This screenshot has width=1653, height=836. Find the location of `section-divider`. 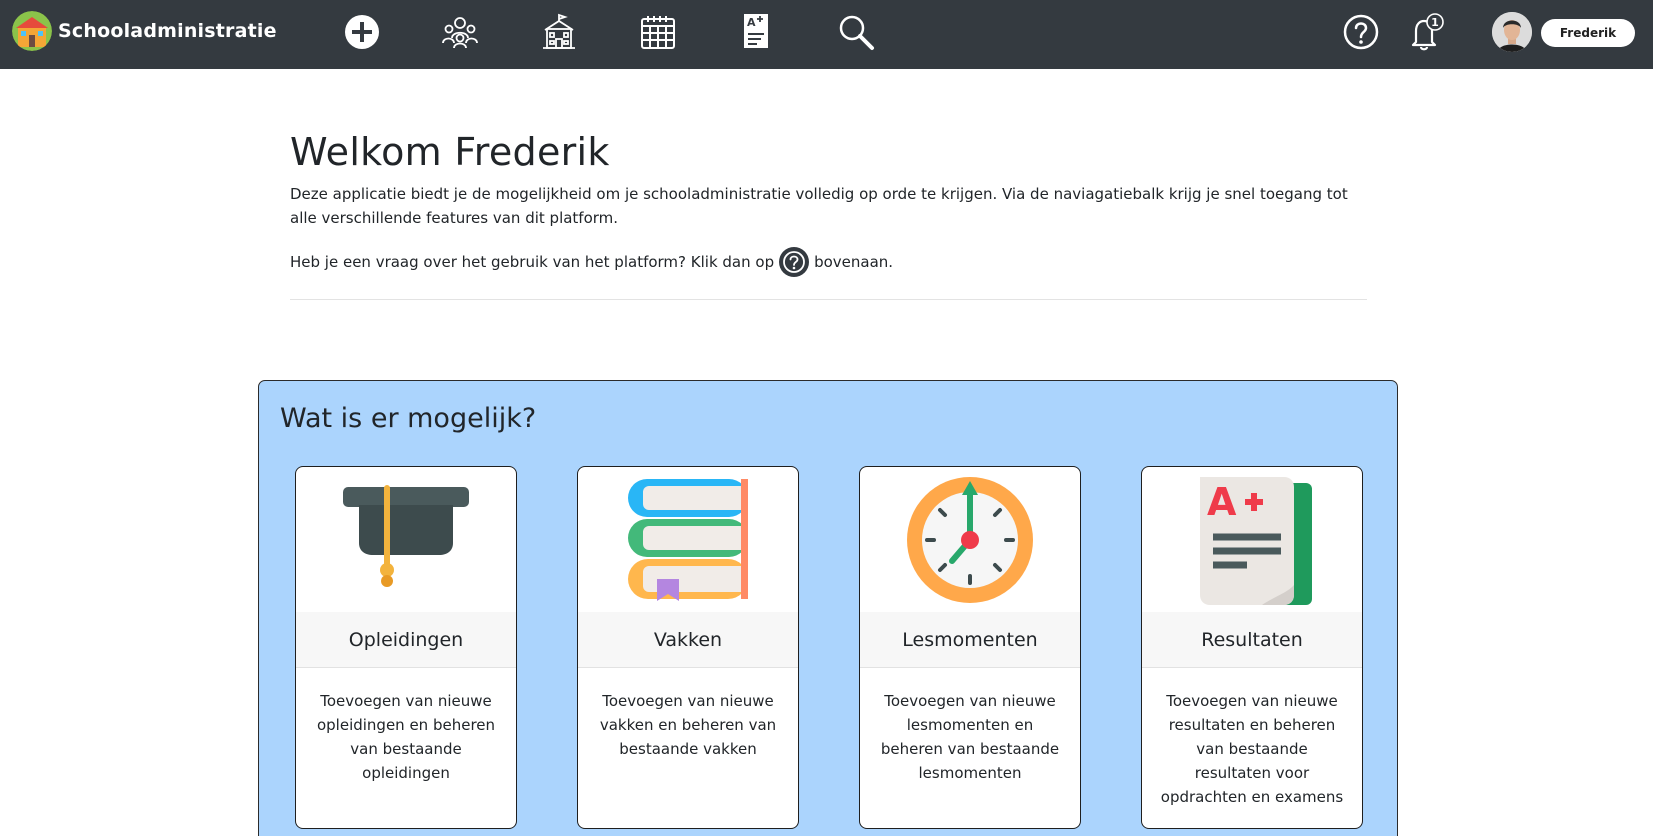

section-divider is located at coordinates (828, 299).